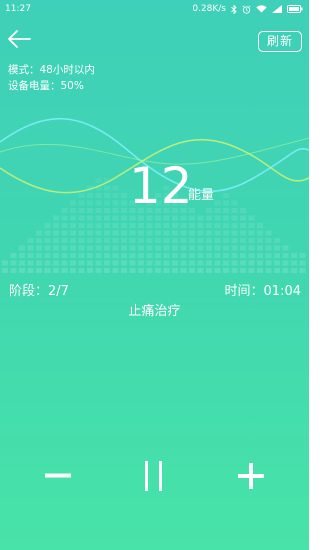  What do you see at coordinates (201, 195) in the screenshot?
I see `energy-unit: 能量` at bounding box center [201, 195].